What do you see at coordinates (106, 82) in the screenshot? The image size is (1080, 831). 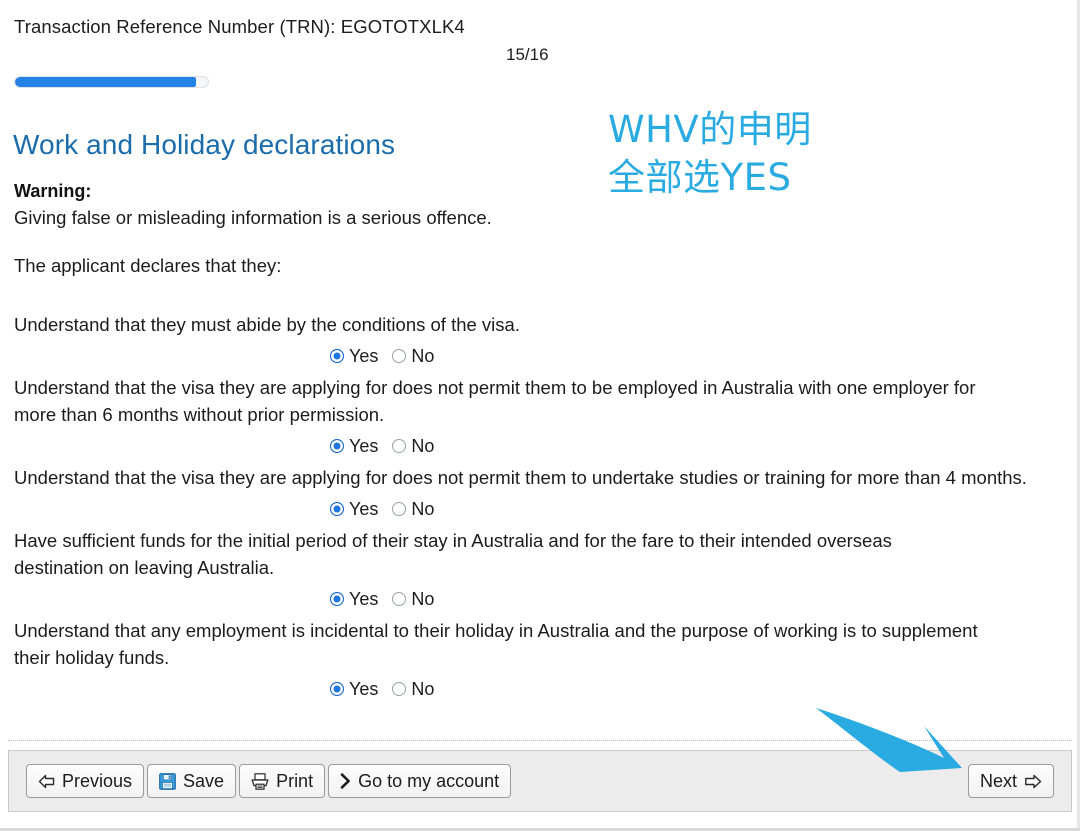 I see `progress-bar-fill` at bounding box center [106, 82].